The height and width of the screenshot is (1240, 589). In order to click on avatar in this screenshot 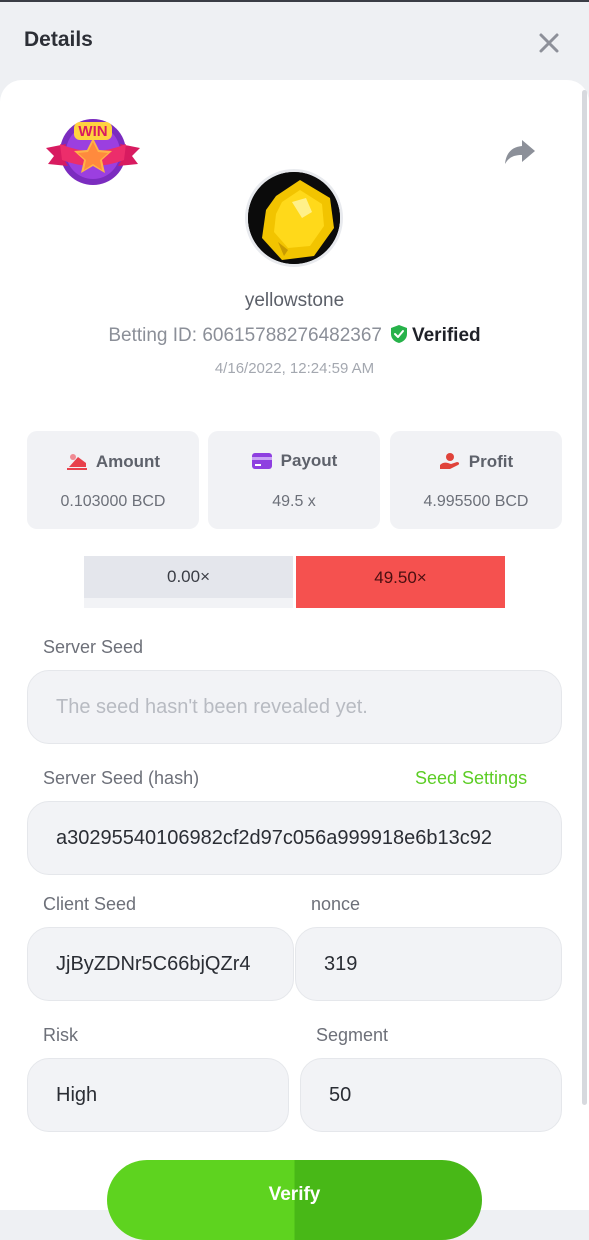, I will do `click(294, 218)`.